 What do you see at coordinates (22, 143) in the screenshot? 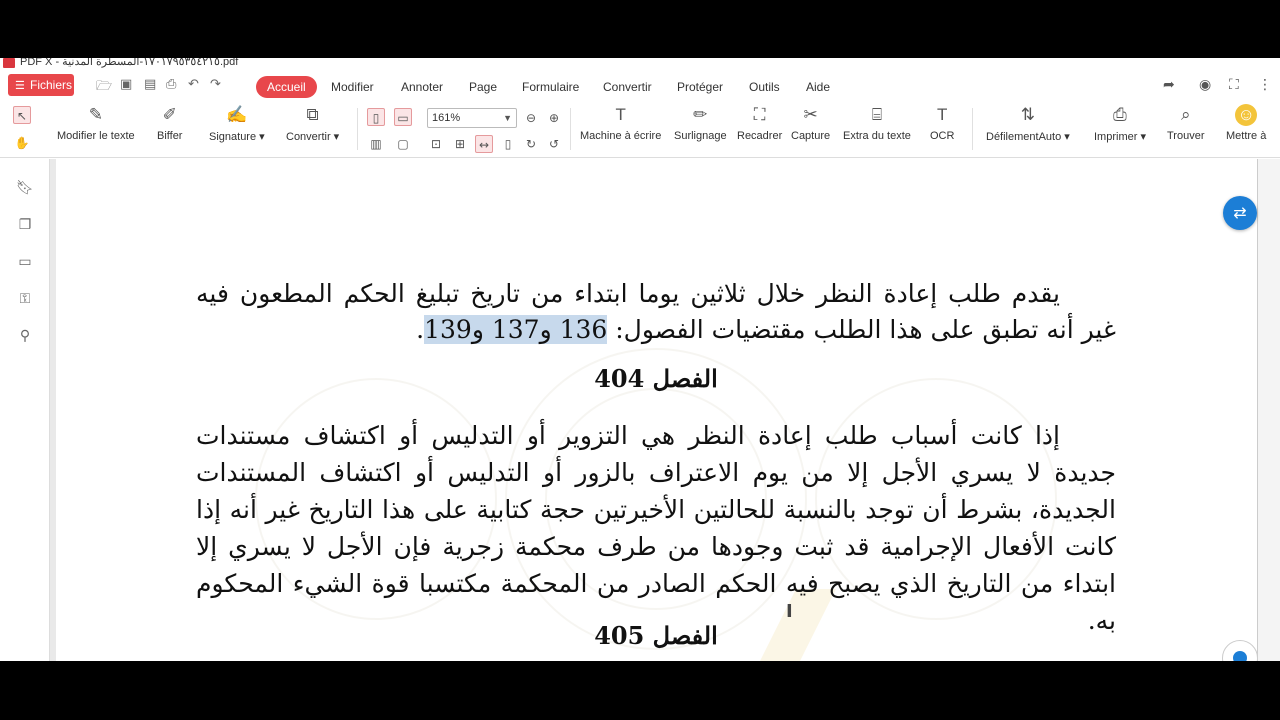
I see `hand-tool-icon: ✋` at bounding box center [22, 143].